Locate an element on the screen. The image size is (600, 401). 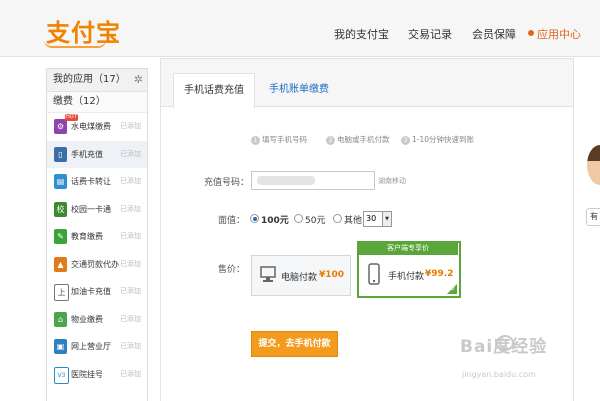
sidebar-item-label: 教育缴费 is located at coordinates (87, 236).